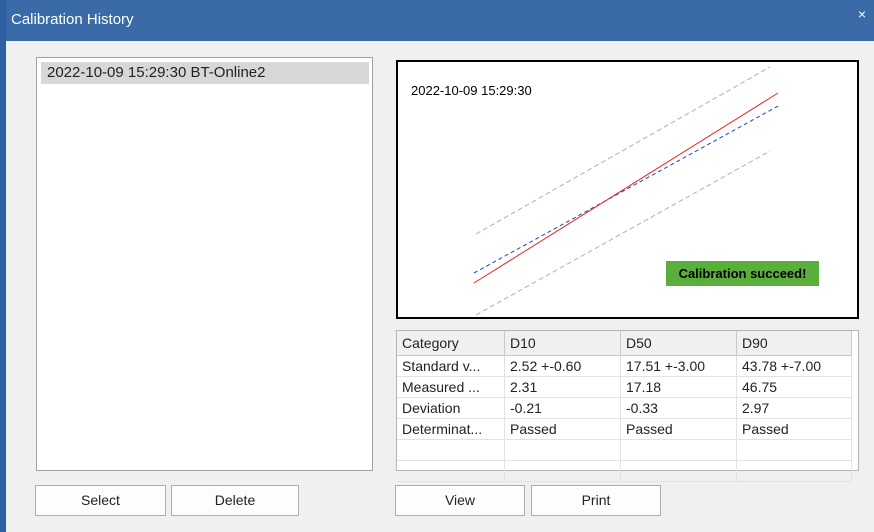 This screenshot has width=874, height=532. Describe the element at coordinates (678, 366) in the screenshot. I see `table-cell: 17.51 +-3.00` at that location.